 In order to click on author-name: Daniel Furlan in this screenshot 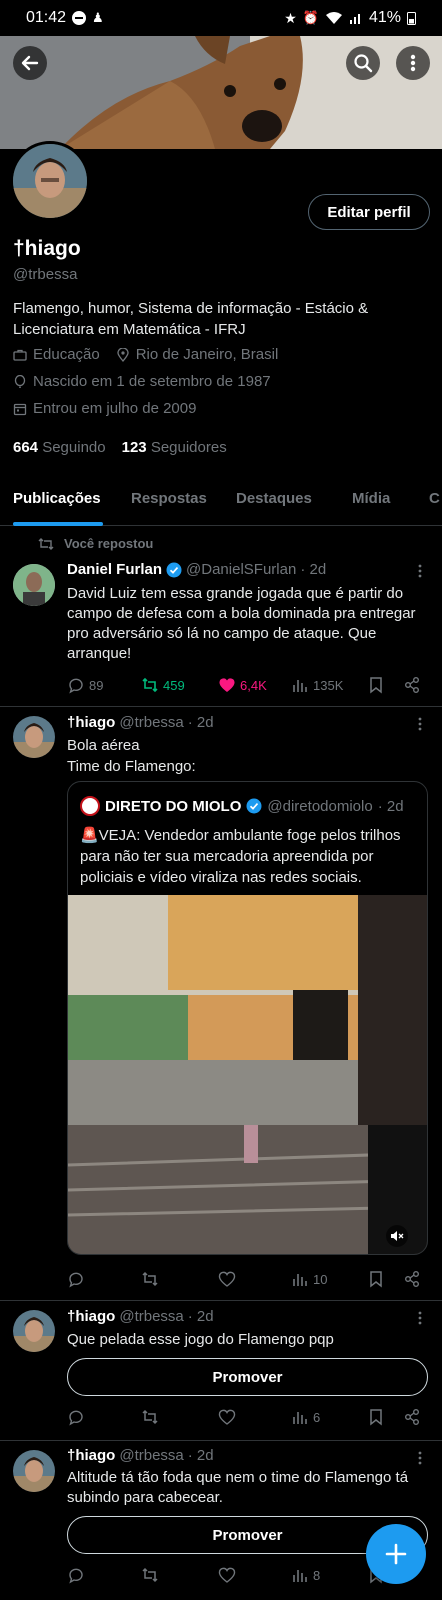, I will do `click(114, 569)`.